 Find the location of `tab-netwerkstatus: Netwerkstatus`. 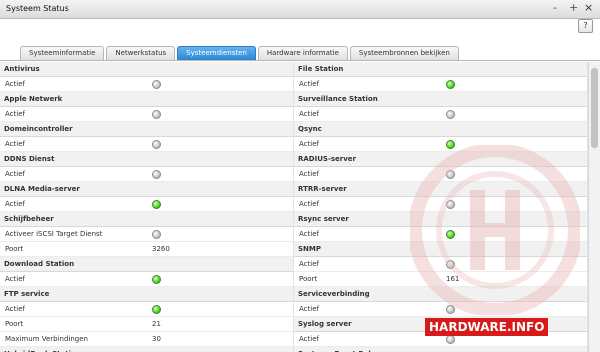

tab-netwerkstatus: Netwerkstatus is located at coordinates (141, 53).